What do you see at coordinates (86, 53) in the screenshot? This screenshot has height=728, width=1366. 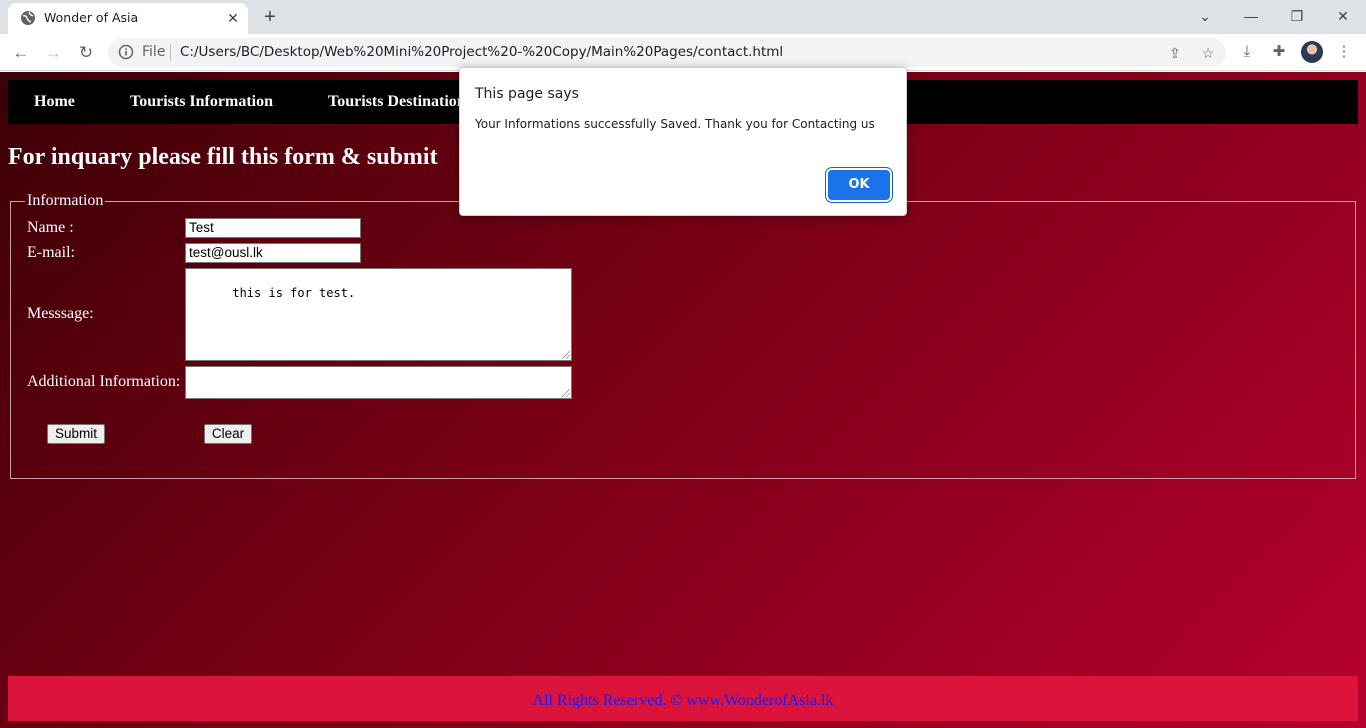 I see `reload-icon: ↻` at bounding box center [86, 53].